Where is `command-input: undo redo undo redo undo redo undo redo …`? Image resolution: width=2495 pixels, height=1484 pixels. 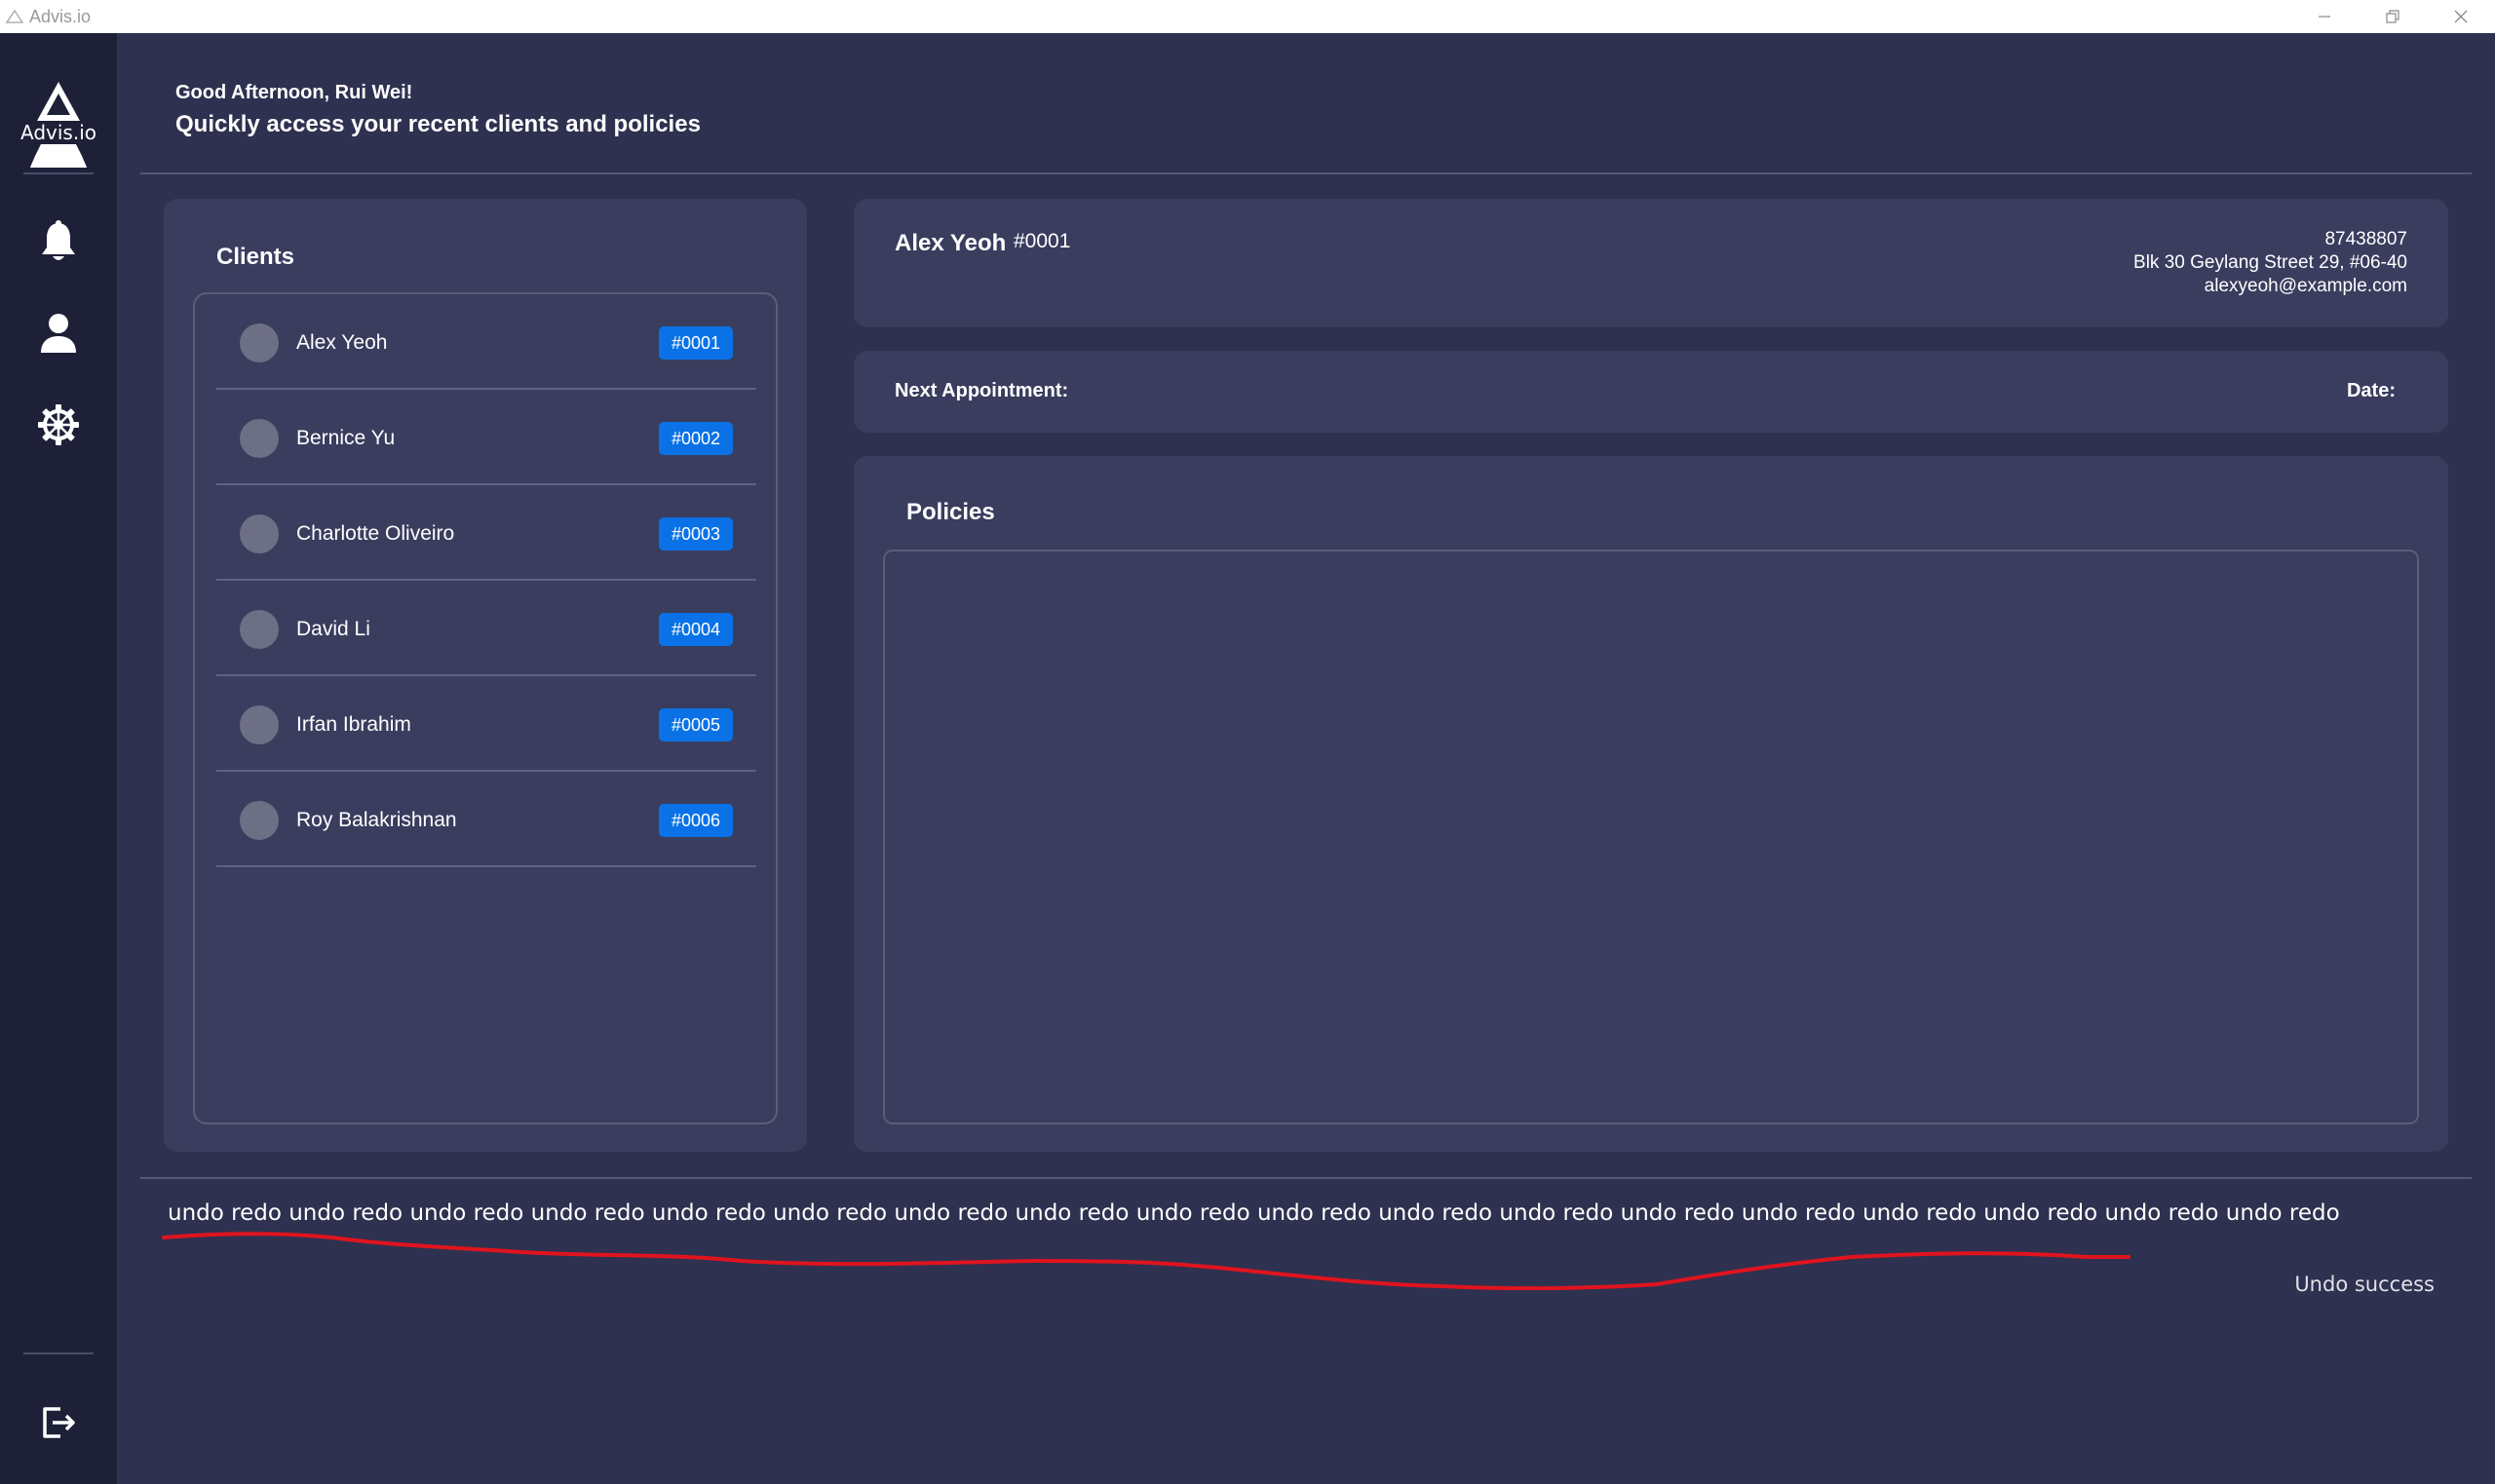 command-input: undo redo undo redo undo redo undo redo … is located at coordinates (1254, 1213).